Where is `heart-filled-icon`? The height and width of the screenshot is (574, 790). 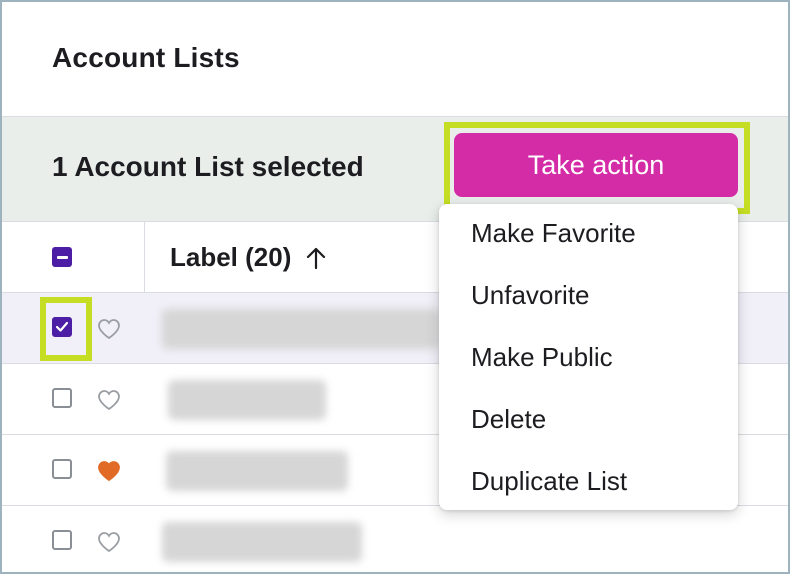
heart-filled-icon is located at coordinates (109, 471).